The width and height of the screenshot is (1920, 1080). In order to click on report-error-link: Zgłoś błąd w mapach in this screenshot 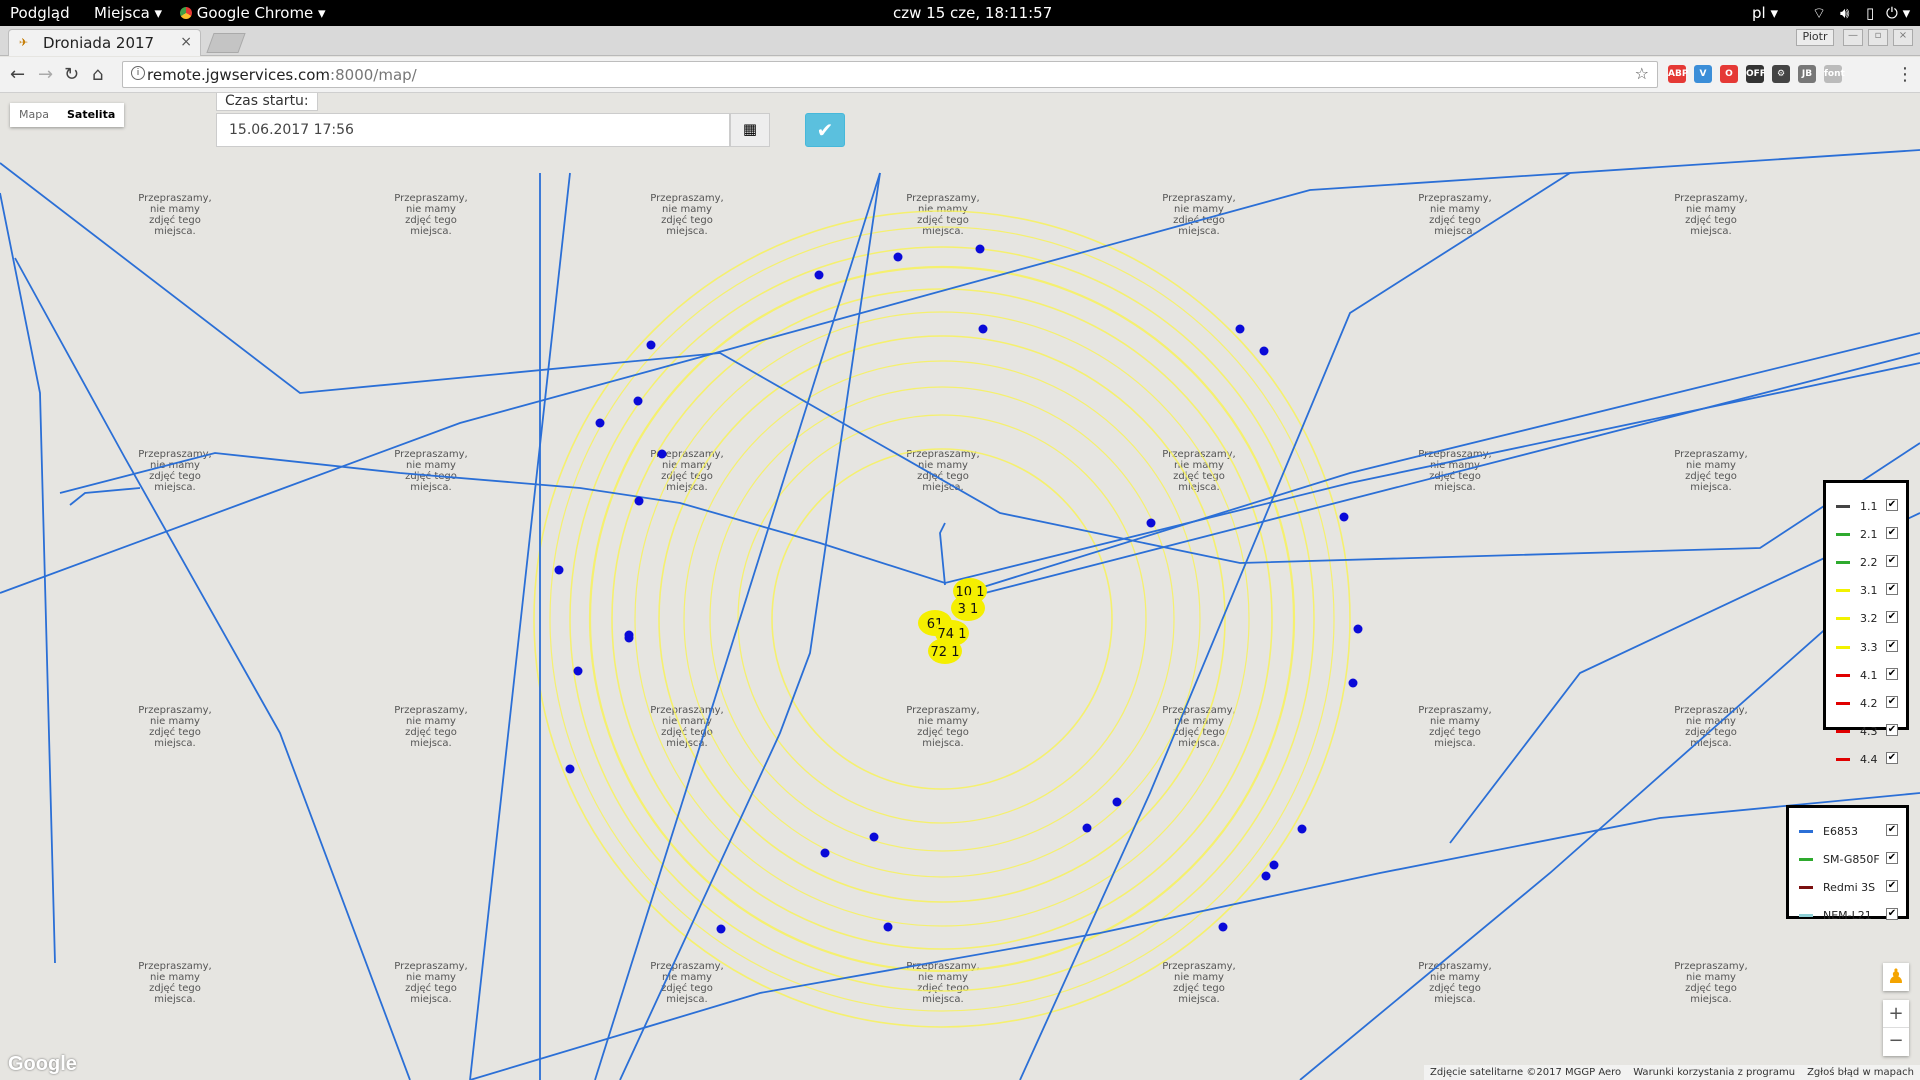, I will do `click(1860, 1072)`.